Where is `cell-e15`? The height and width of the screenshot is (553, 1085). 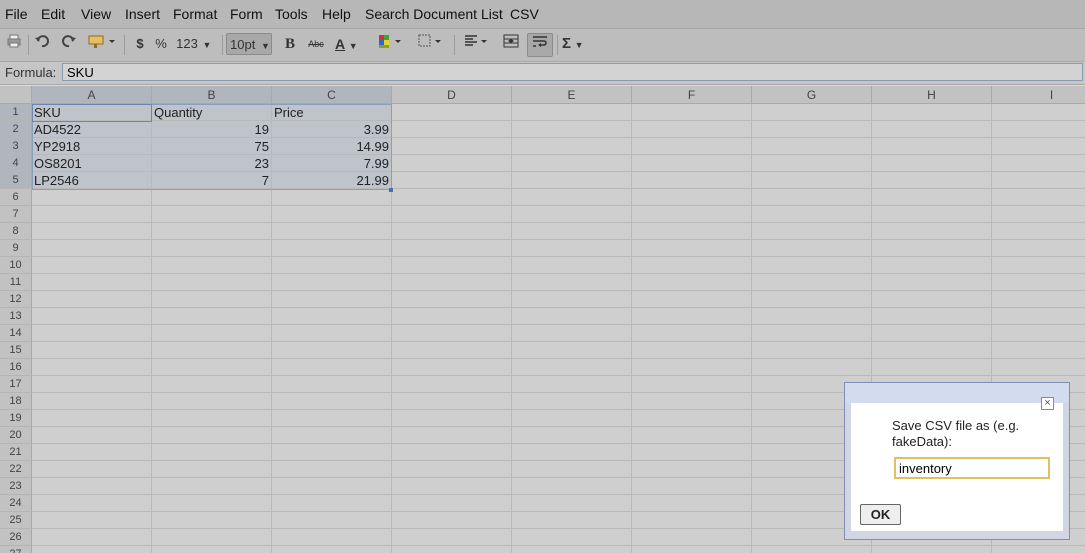 cell-e15 is located at coordinates (572, 350).